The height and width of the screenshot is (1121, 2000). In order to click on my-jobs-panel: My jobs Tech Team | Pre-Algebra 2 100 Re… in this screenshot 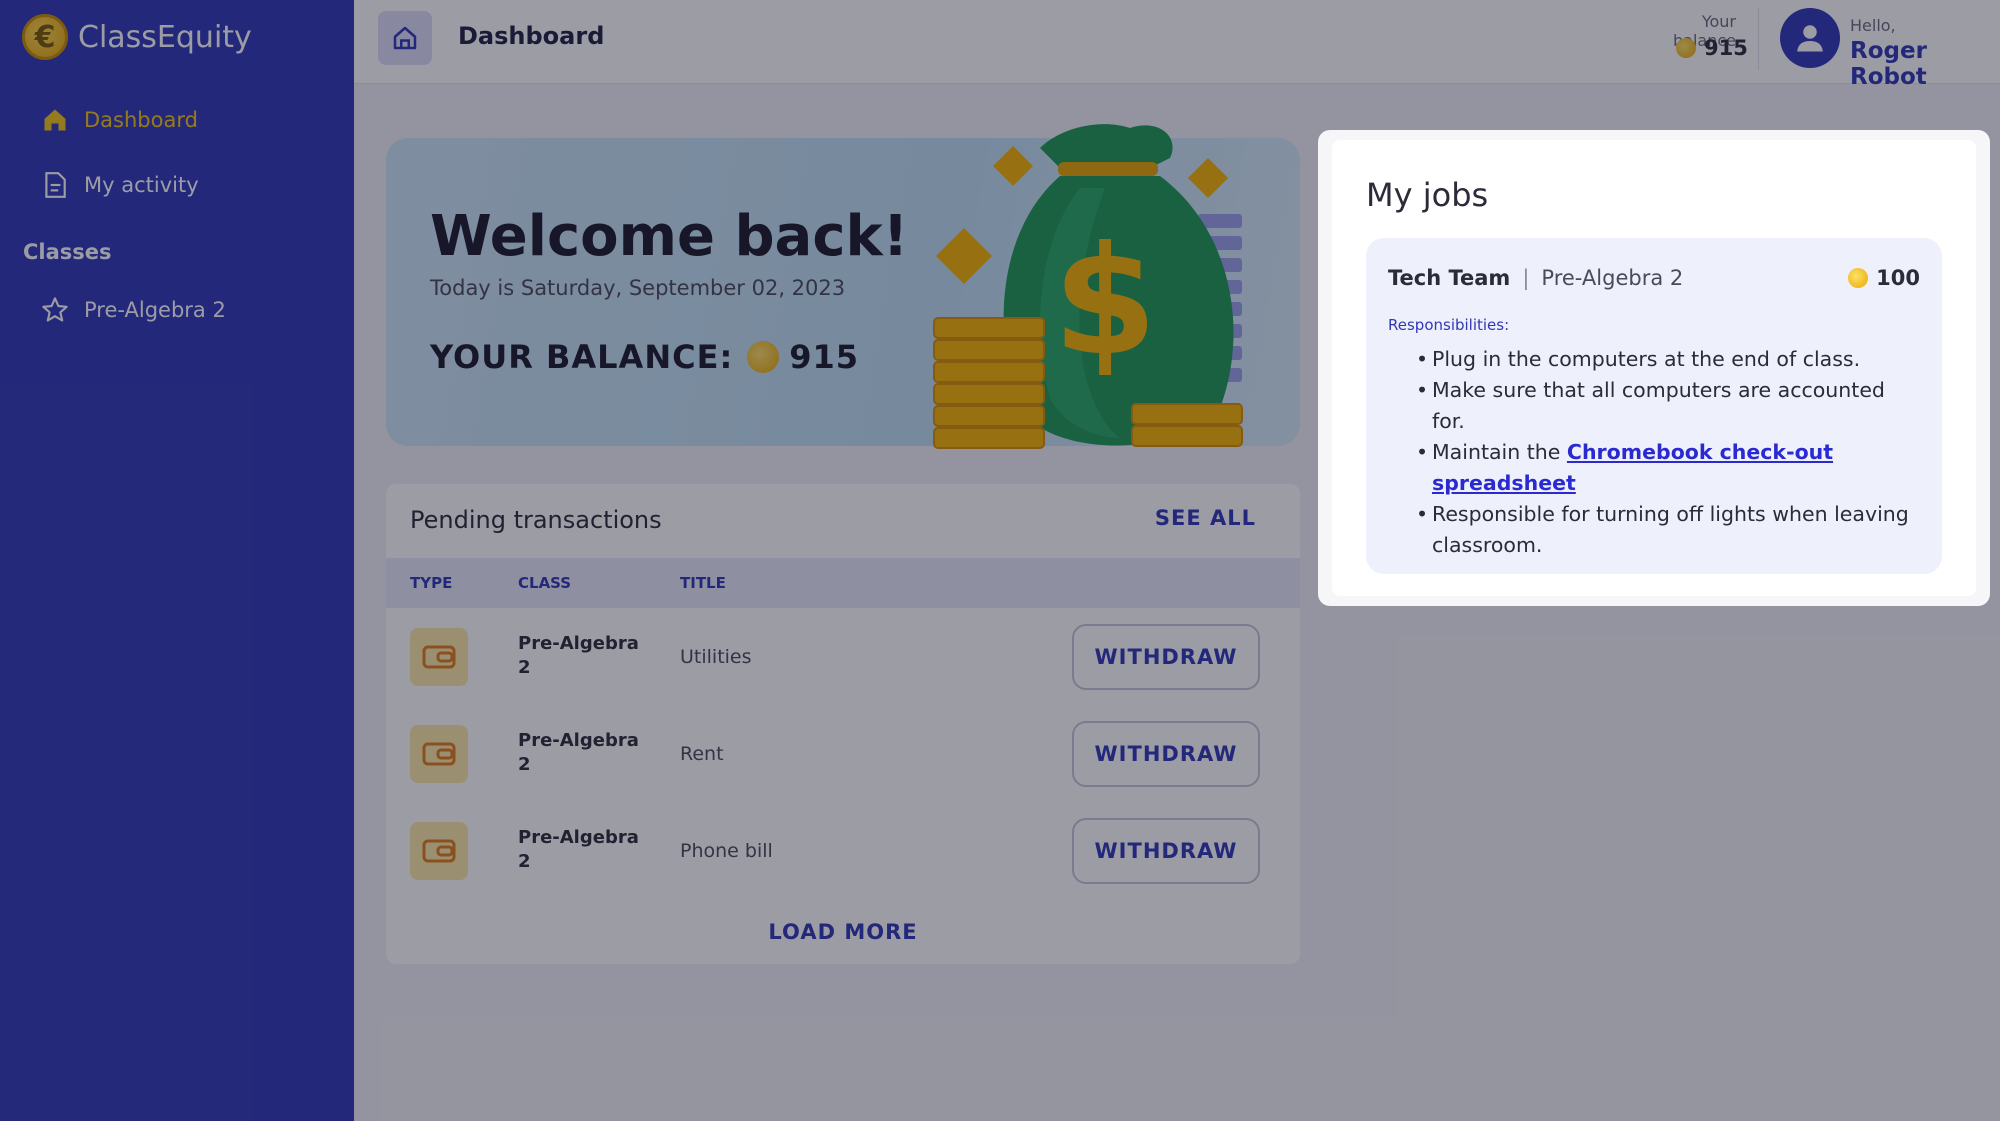, I will do `click(1654, 368)`.